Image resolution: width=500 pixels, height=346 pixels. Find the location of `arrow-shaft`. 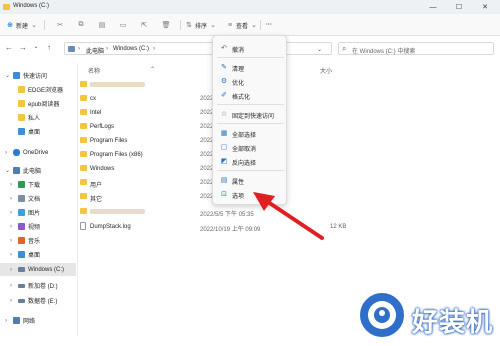

arrow-shaft is located at coordinates (292, 218).